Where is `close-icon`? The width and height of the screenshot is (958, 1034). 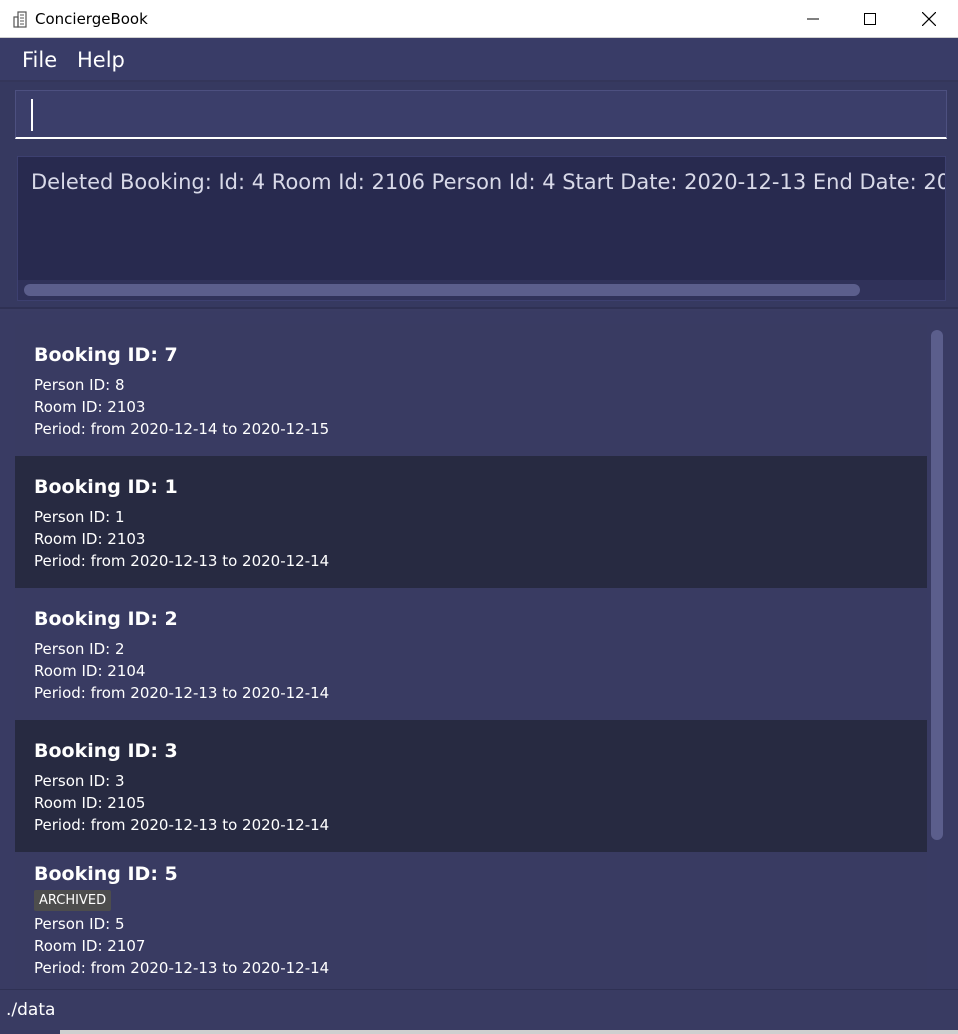
close-icon is located at coordinates (929, 19).